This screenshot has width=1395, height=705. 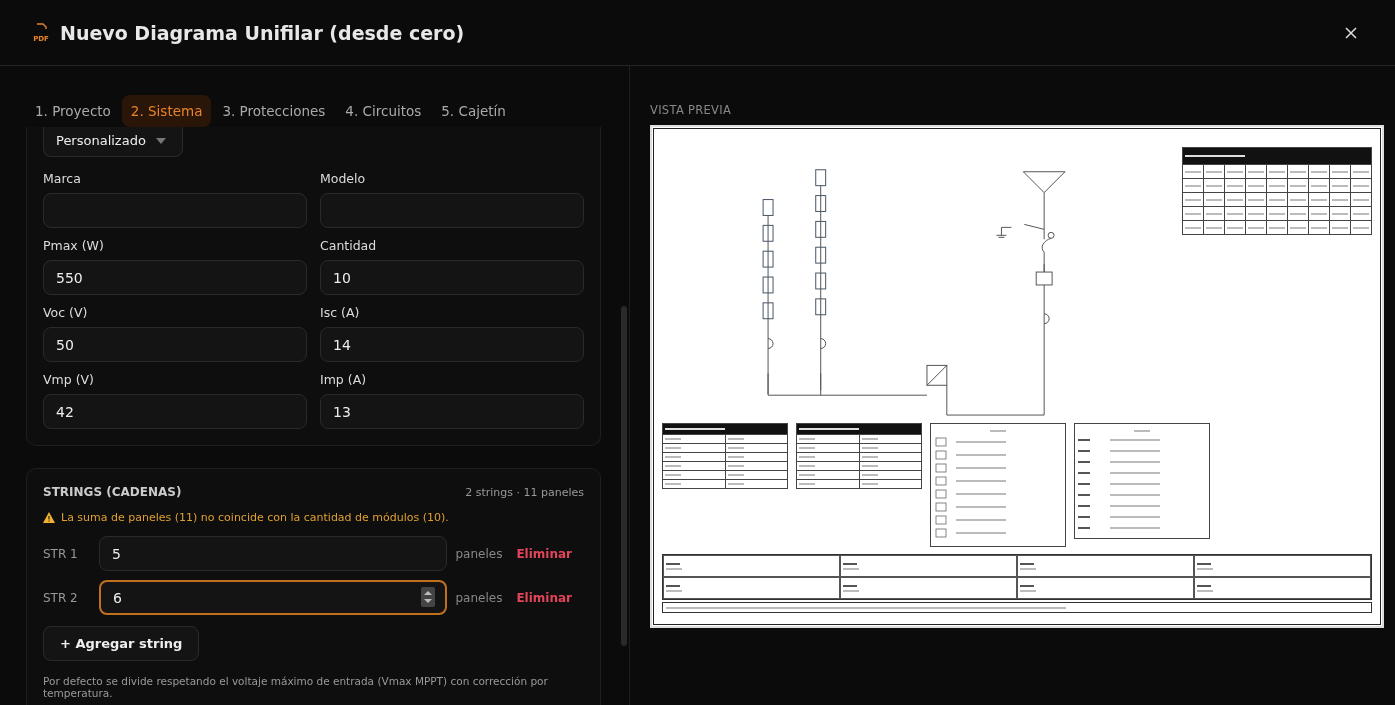 I want to click on step-tab: 5. Cajetín, so click(x=473, y=111).